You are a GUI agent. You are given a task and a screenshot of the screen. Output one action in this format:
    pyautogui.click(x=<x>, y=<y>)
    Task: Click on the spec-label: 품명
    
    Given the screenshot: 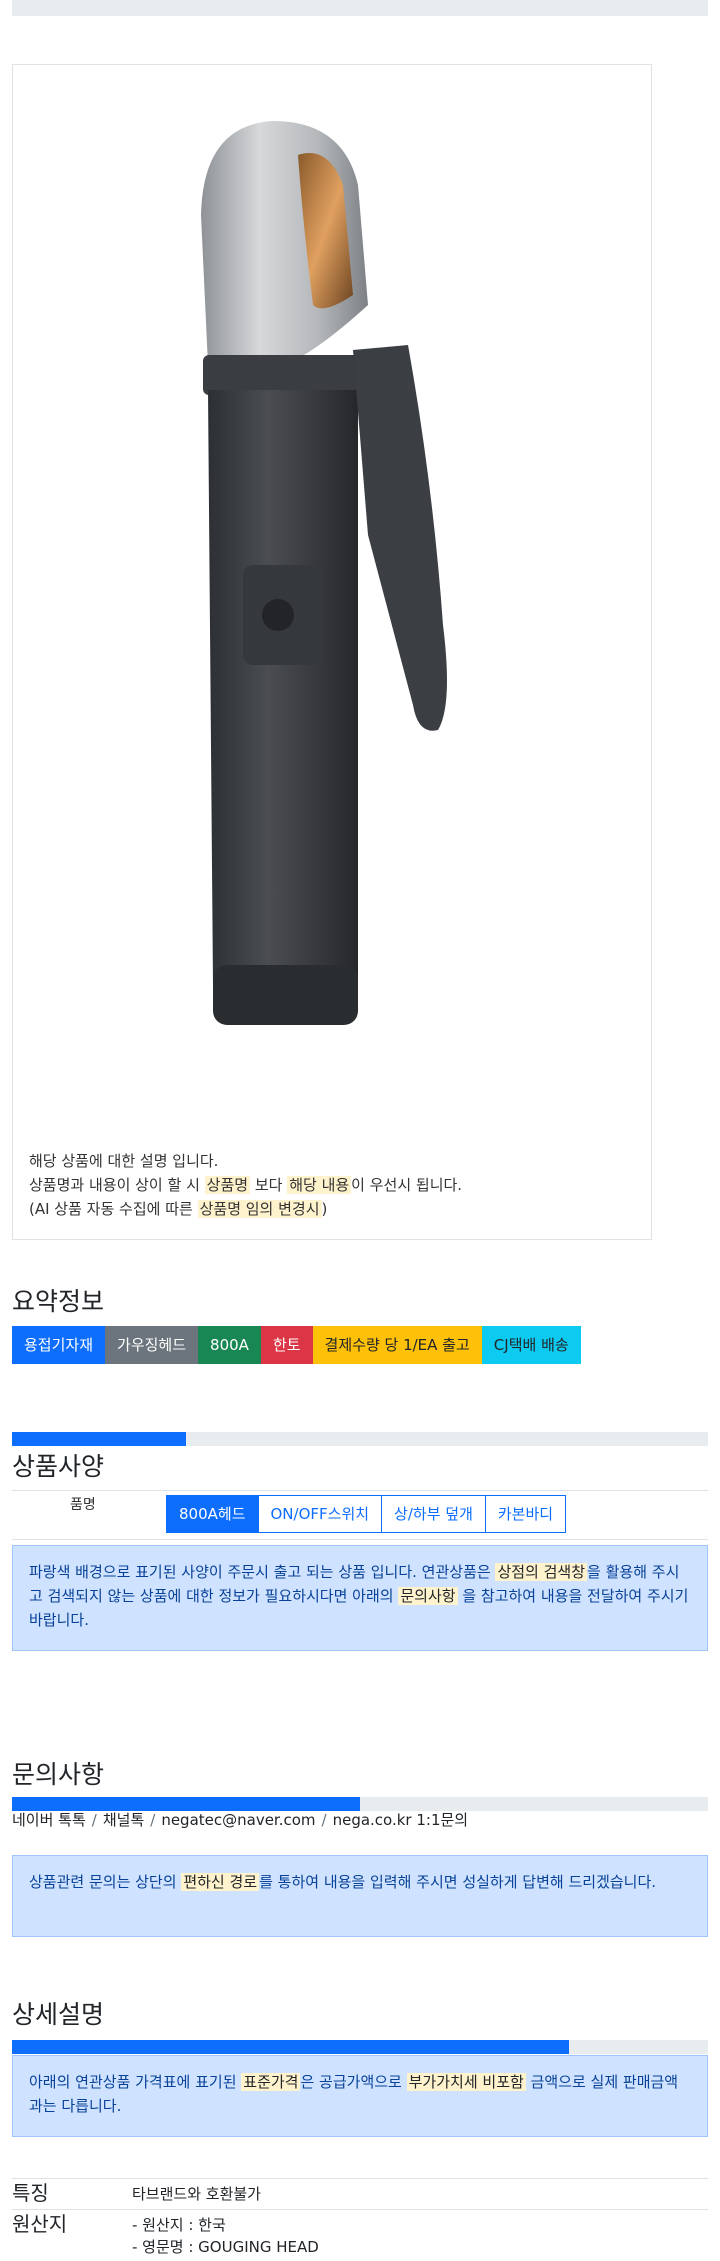 What is the action you would take?
    pyautogui.click(x=83, y=1505)
    